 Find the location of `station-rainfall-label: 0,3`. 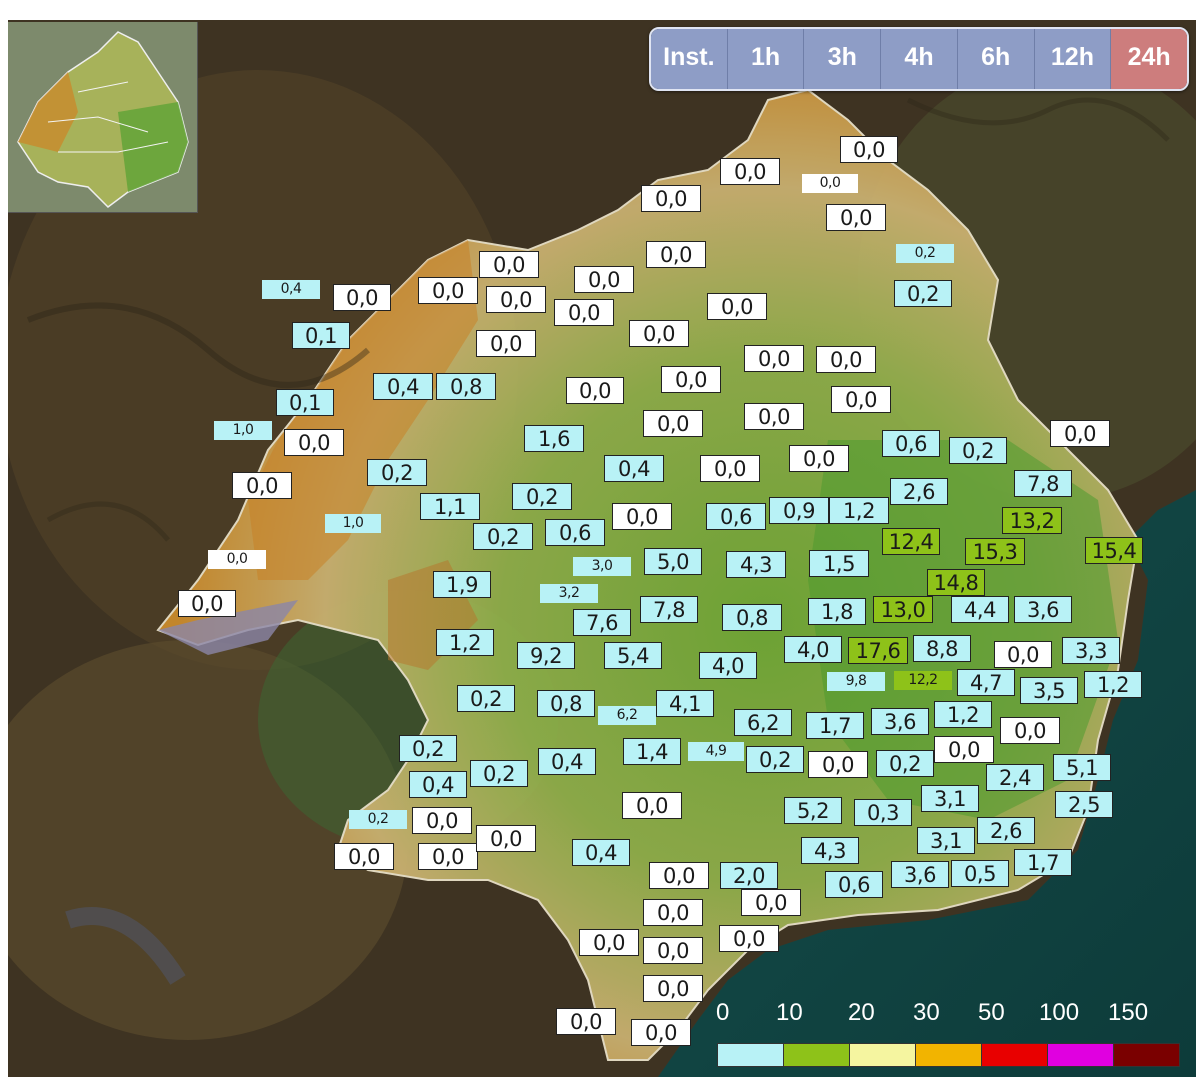

station-rainfall-label: 0,3 is located at coordinates (883, 812).